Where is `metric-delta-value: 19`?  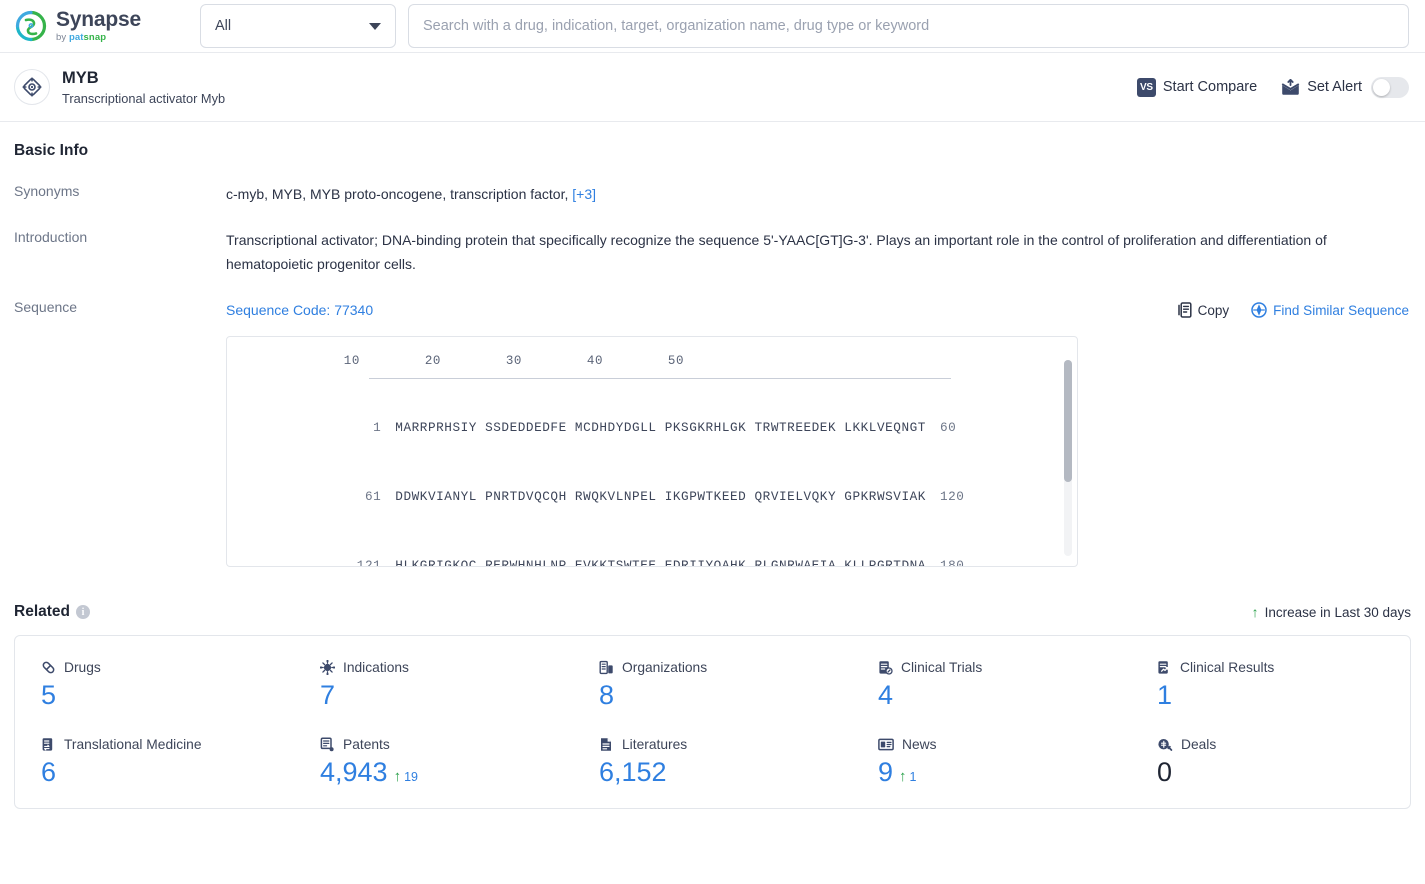
metric-delta-value: 19 is located at coordinates (411, 777).